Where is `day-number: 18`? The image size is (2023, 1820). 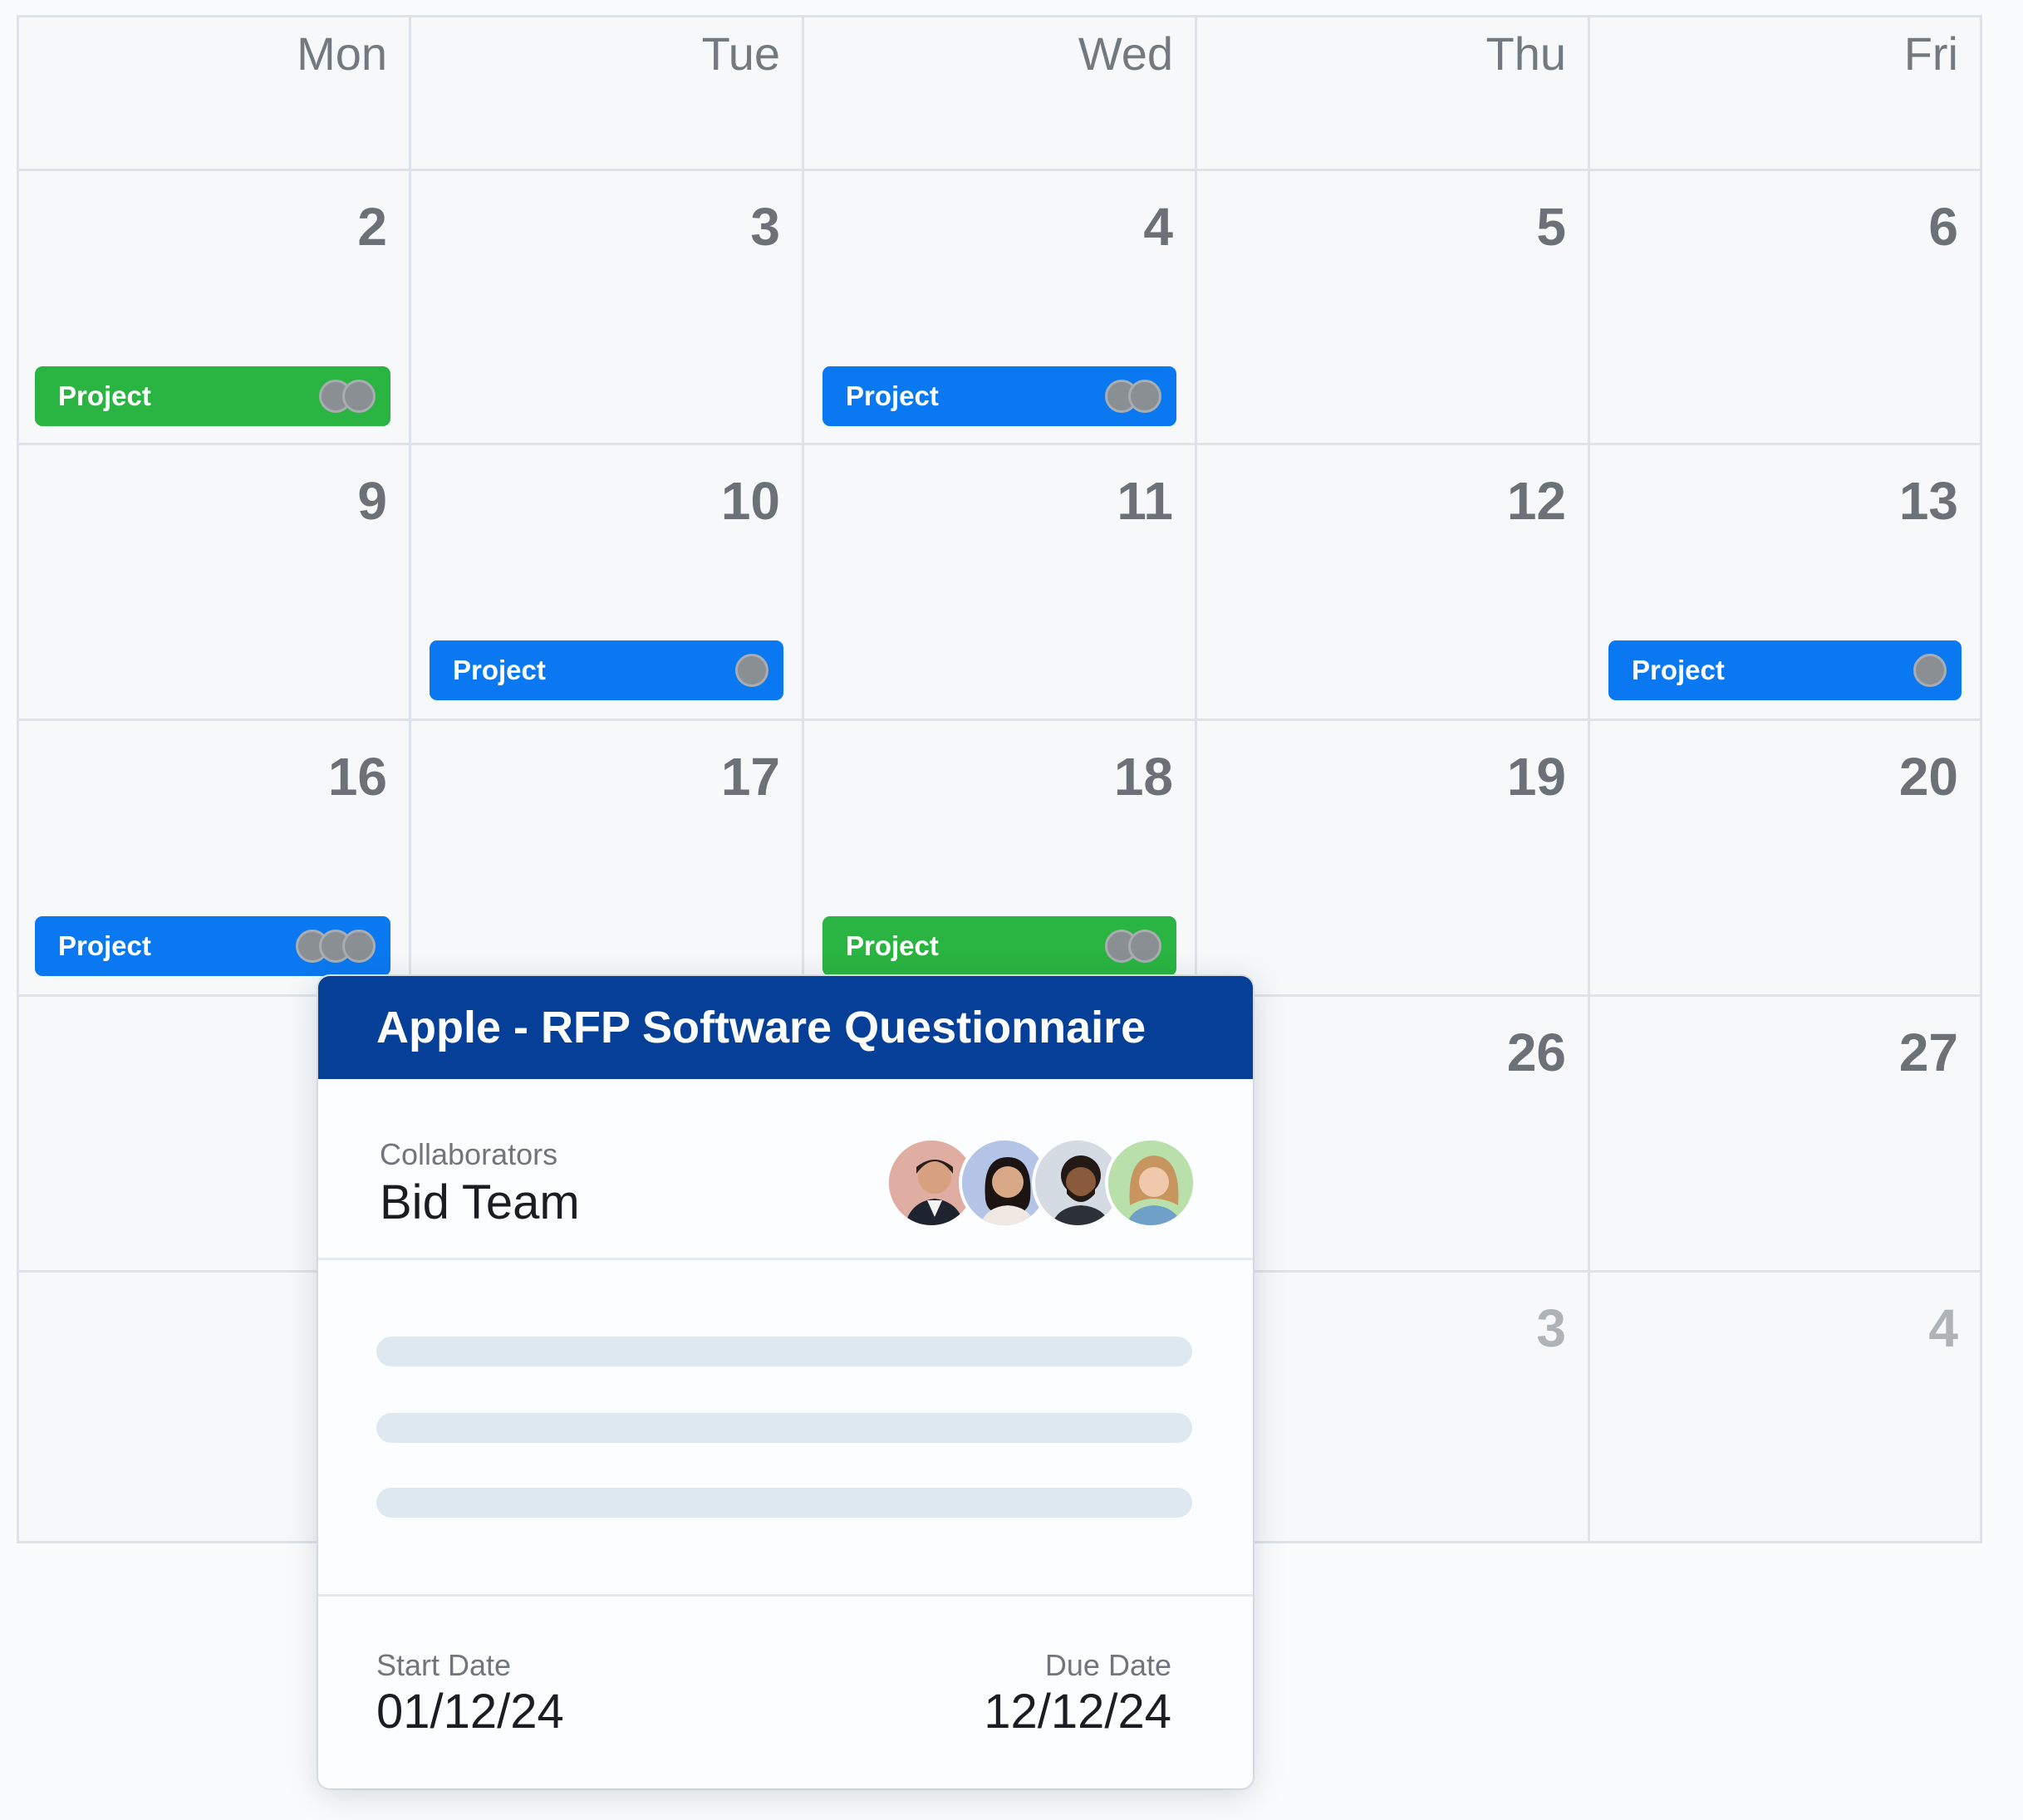 day-number: 18 is located at coordinates (1143, 777).